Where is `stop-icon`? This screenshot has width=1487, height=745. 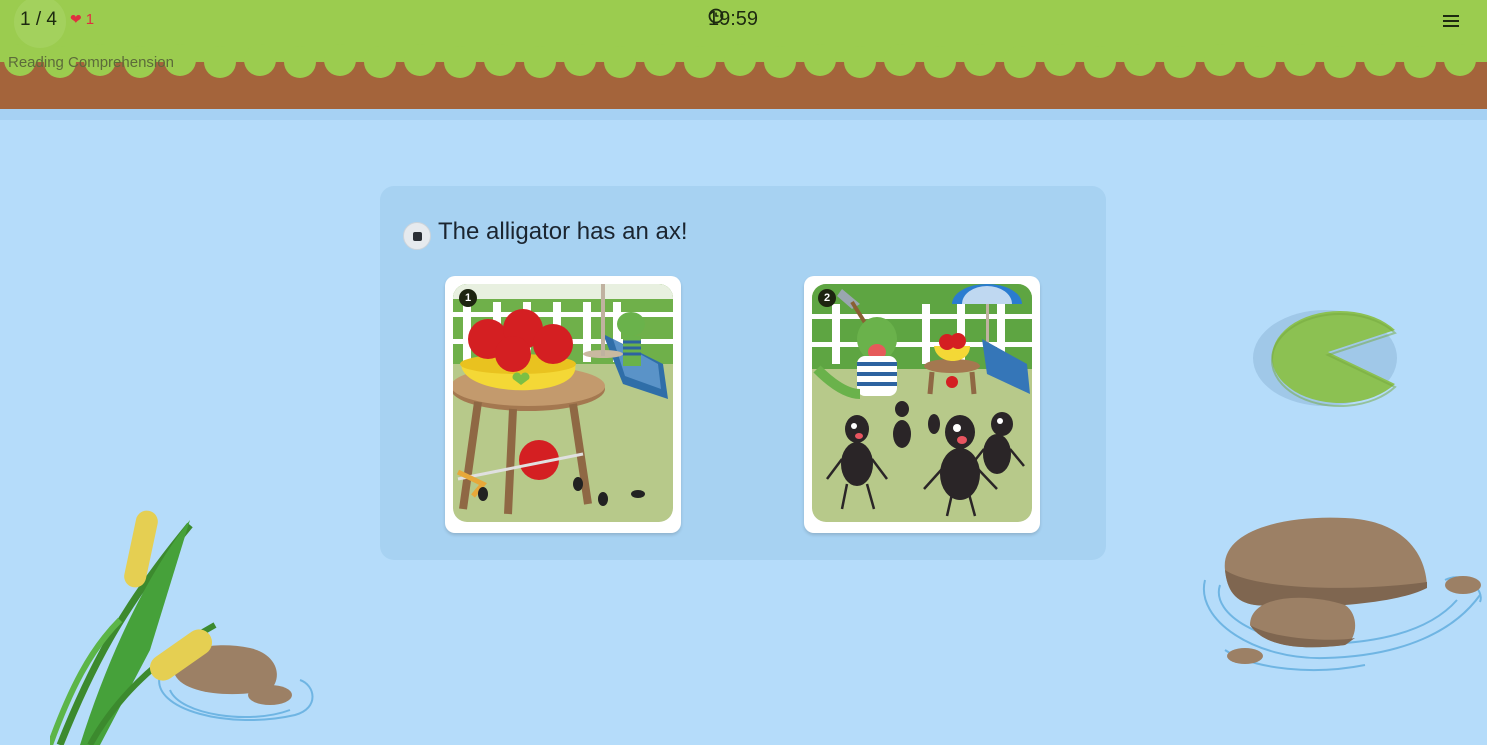 stop-icon is located at coordinates (417, 236).